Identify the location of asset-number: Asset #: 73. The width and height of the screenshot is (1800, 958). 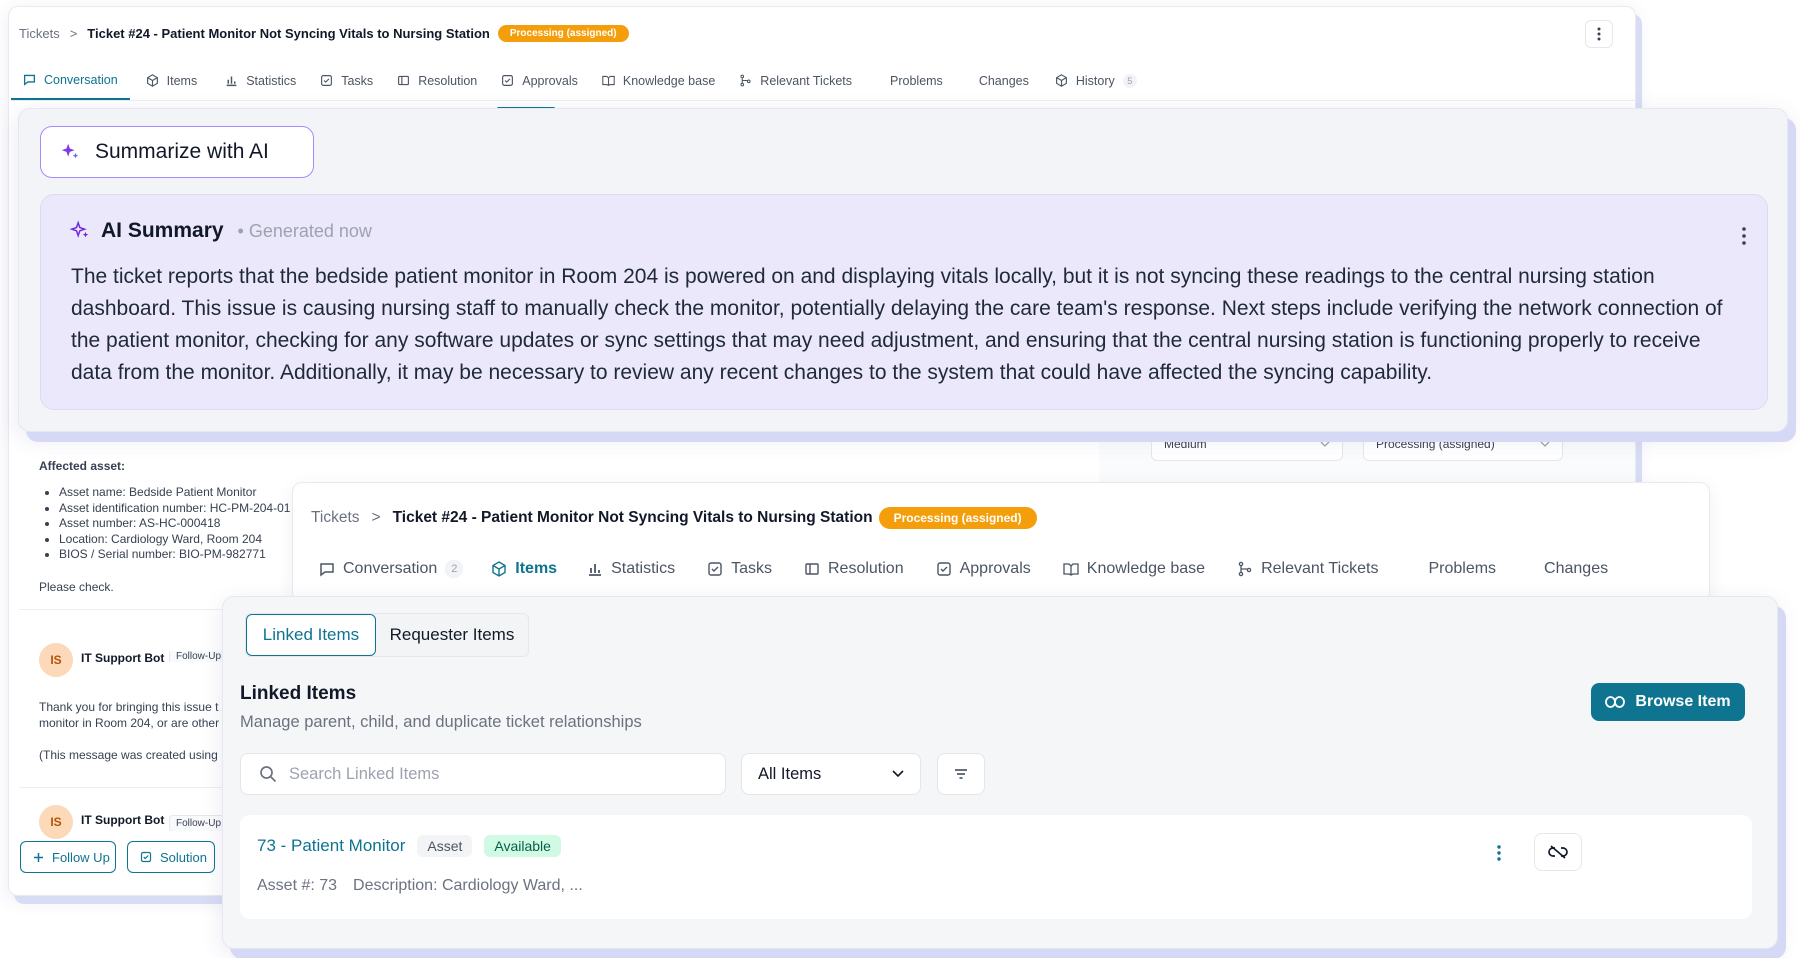
(297, 885).